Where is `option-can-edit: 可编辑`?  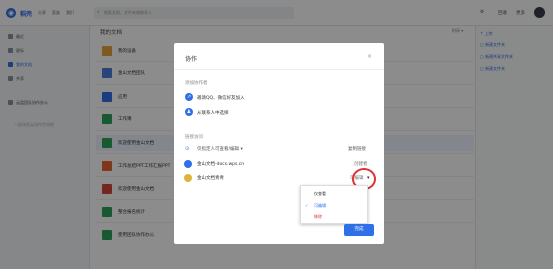 option-can-edit: 可编辑 is located at coordinates (320, 206).